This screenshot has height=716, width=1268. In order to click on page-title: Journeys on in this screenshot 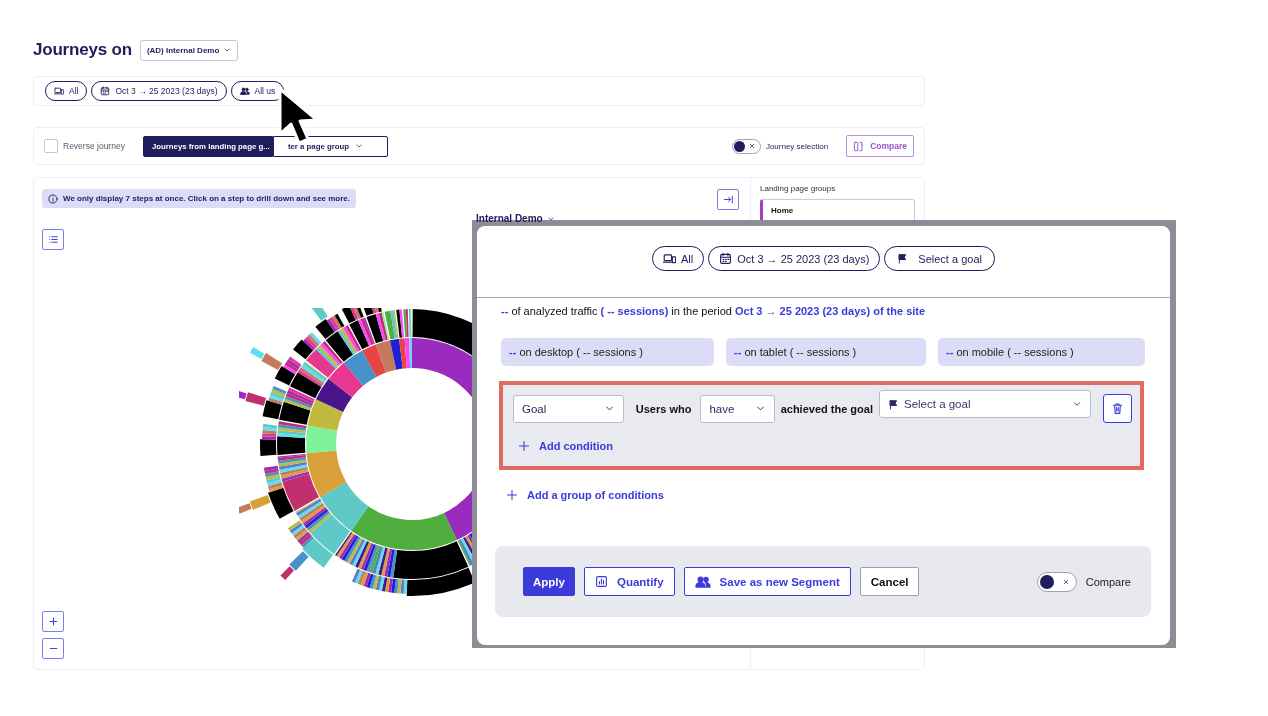, I will do `click(82, 50)`.